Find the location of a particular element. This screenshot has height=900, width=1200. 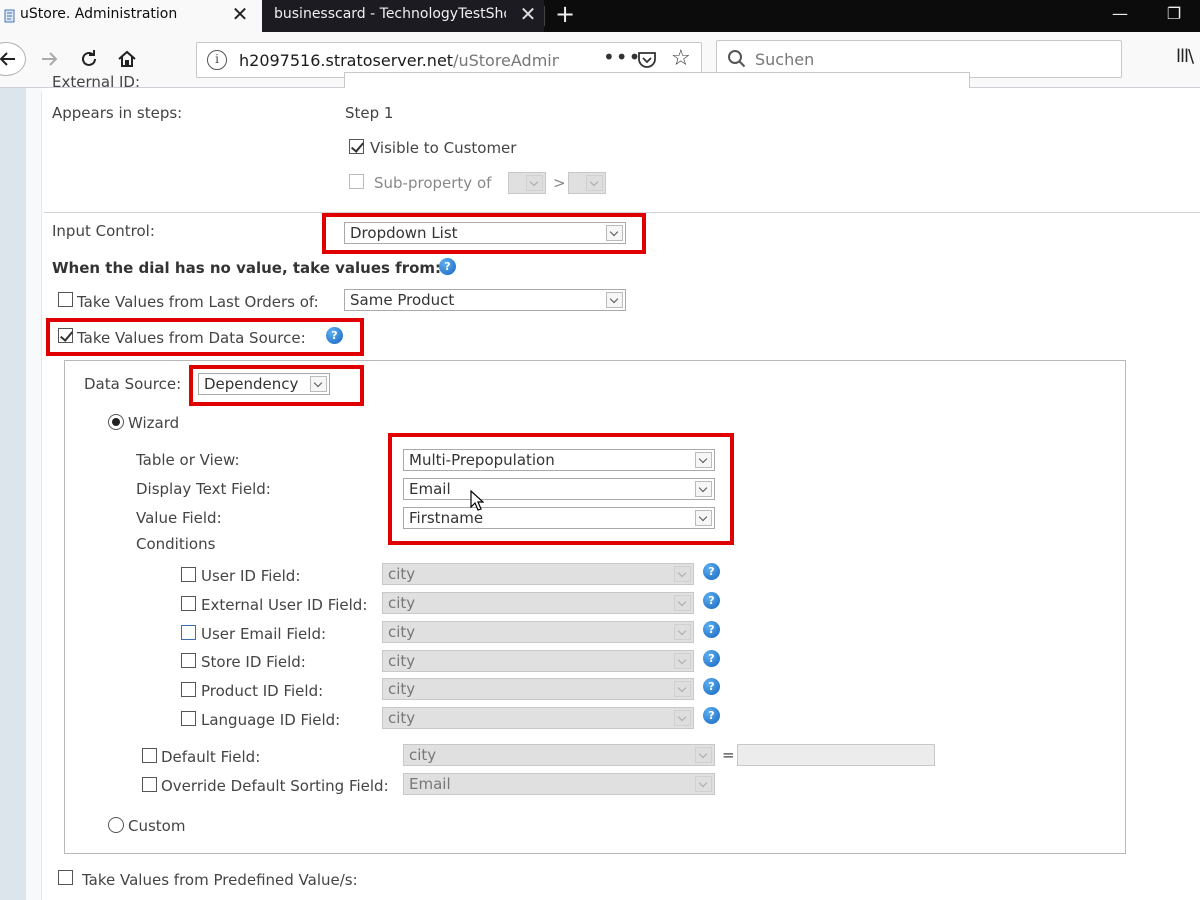

search-icon is located at coordinates (737, 59).